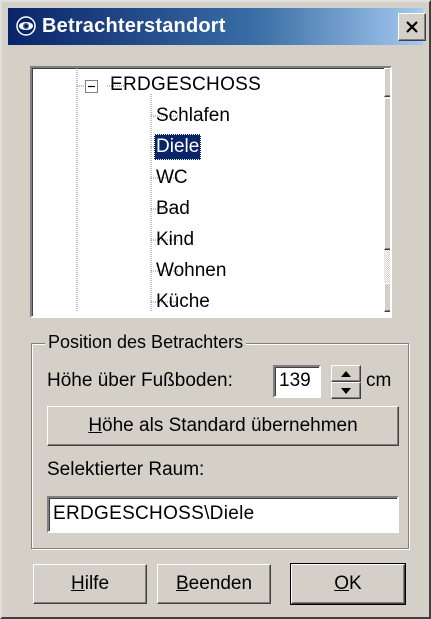  Describe the element at coordinates (193, 116) in the screenshot. I see `tree-node-schlafen: Schlafen` at that location.